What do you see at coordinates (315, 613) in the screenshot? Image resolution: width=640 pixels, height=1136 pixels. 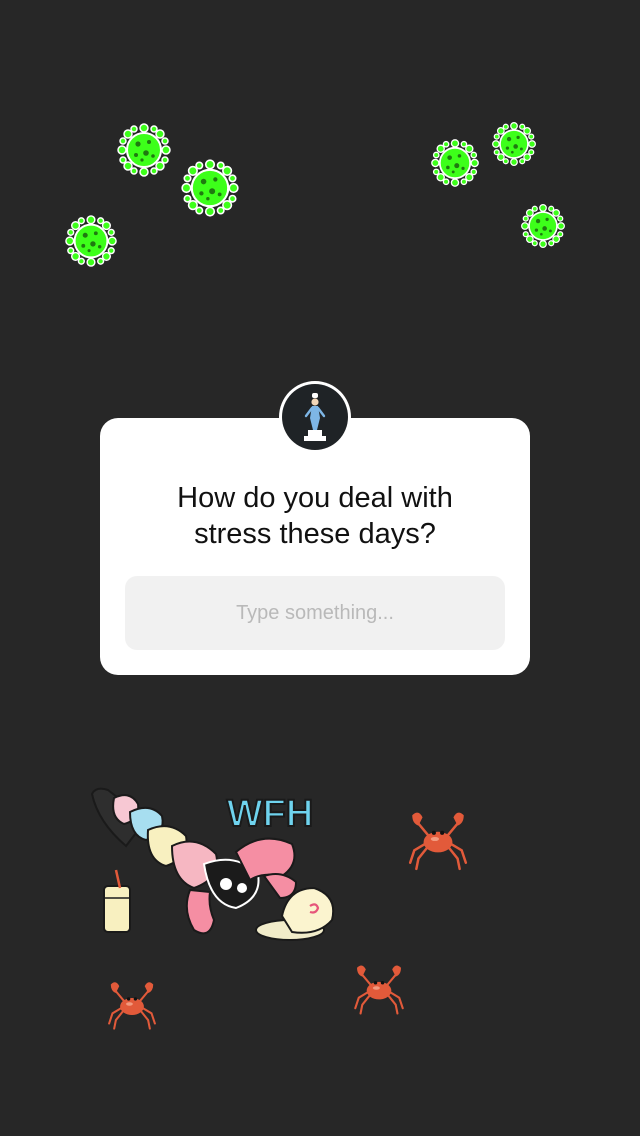 I see `answer-input` at bounding box center [315, 613].